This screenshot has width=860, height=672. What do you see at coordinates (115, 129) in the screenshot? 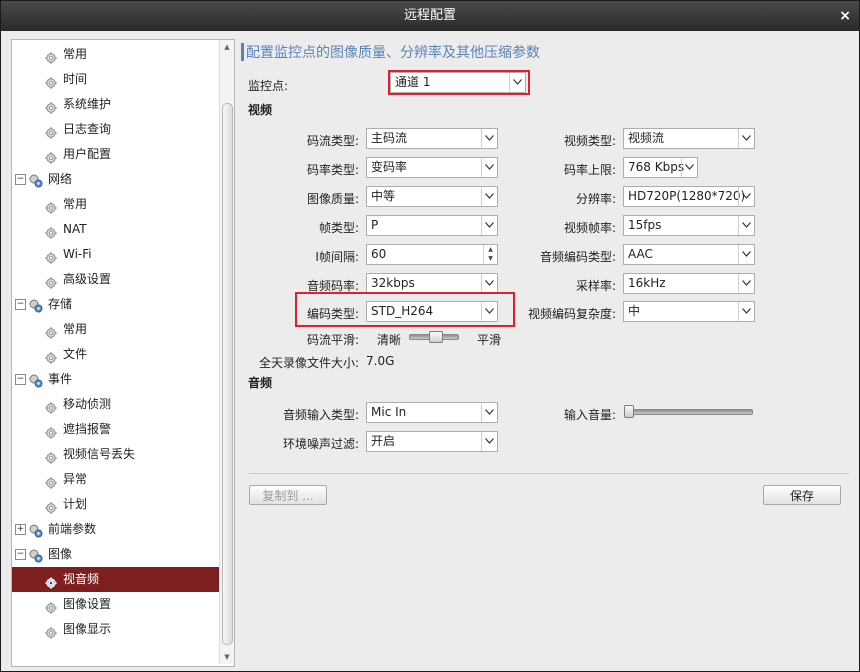
I see `sidebar-item: 日志查询` at bounding box center [115, 129].